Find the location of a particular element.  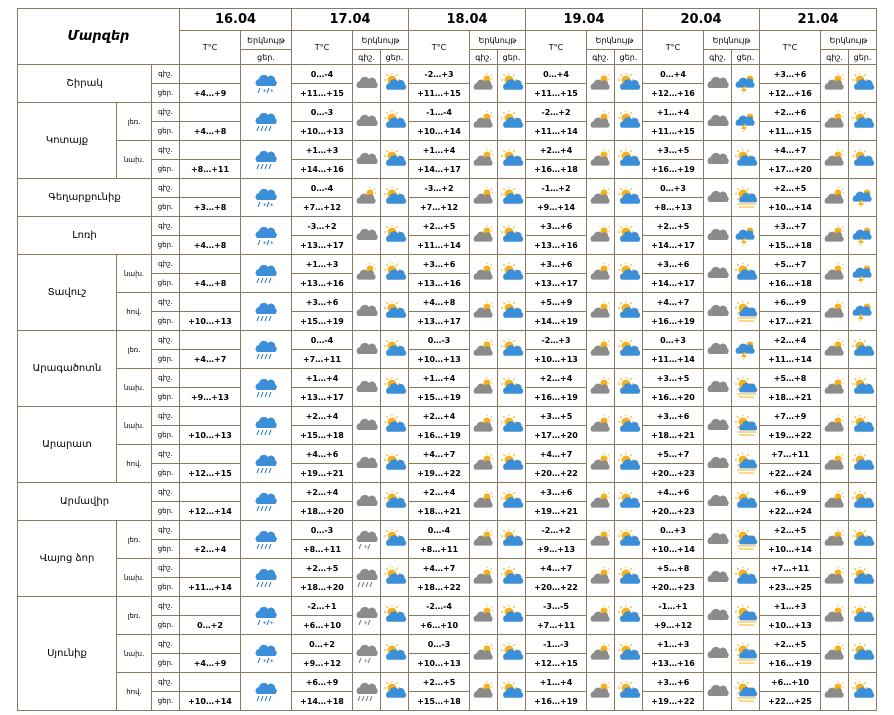

cloud-col-header: Երկնույթ is located at coordinates (497, 40).